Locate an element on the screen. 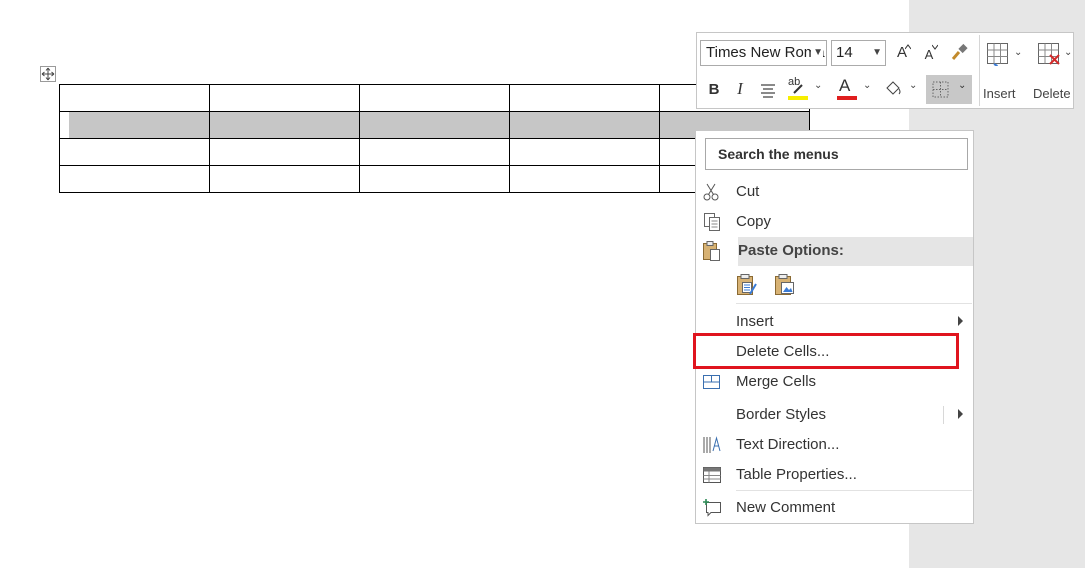 This screenshot has width=1085, height=568. delete-label: Delete is located at coordinates (1052, 93).